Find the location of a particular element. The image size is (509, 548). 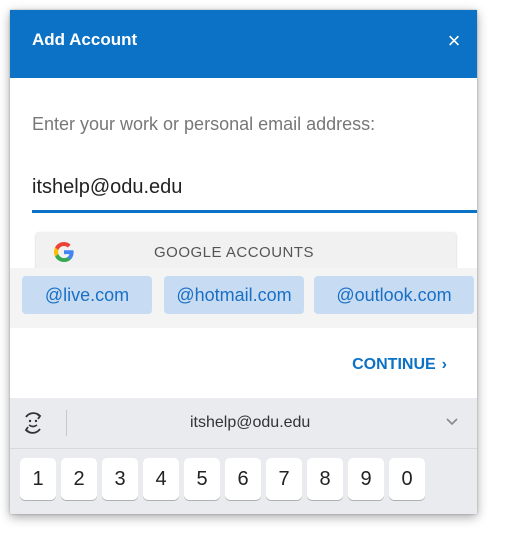

number-key-row: 1 2 3 4 5 6 7 8 9 0 is located at coordinates (245, 479).